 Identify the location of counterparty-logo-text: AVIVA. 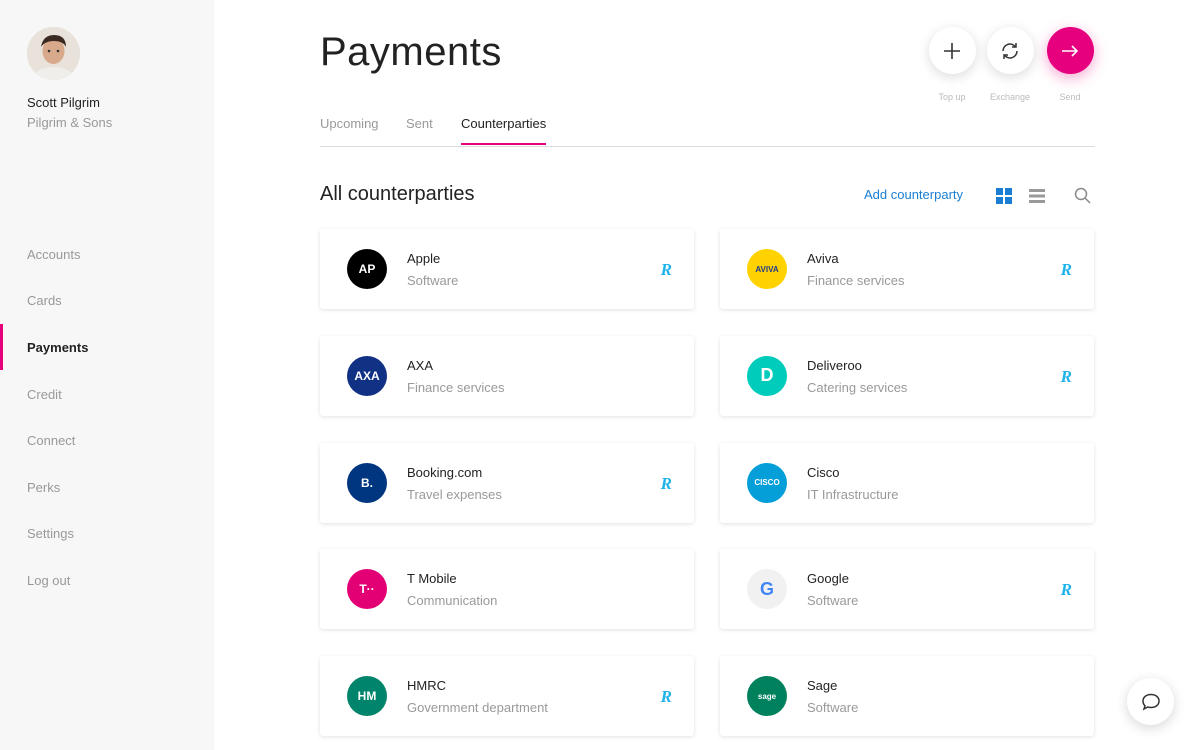
(767, 269).